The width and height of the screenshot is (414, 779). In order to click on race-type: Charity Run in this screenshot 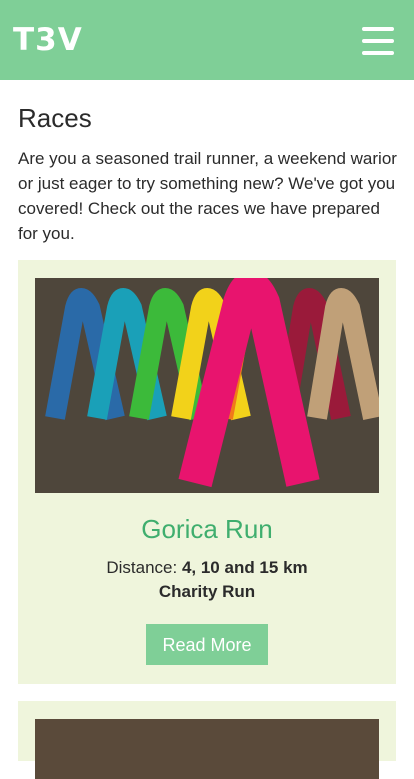, I will do `click(207, 591)`.